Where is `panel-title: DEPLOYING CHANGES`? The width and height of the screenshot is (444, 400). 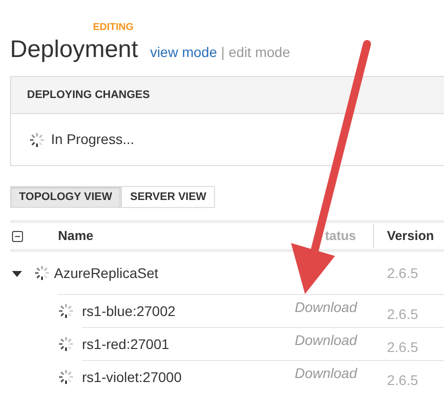 panel-title: DEPLOYING CHANGES is located at coordinates (227, 95).